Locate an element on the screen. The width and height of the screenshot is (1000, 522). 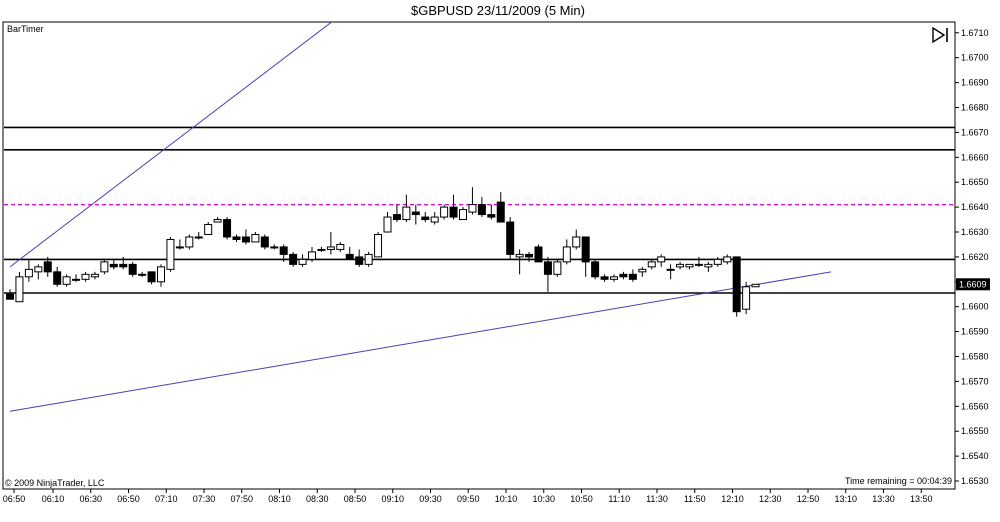
last-price-tag: 1.6609 is located at coordinates (973, 284).